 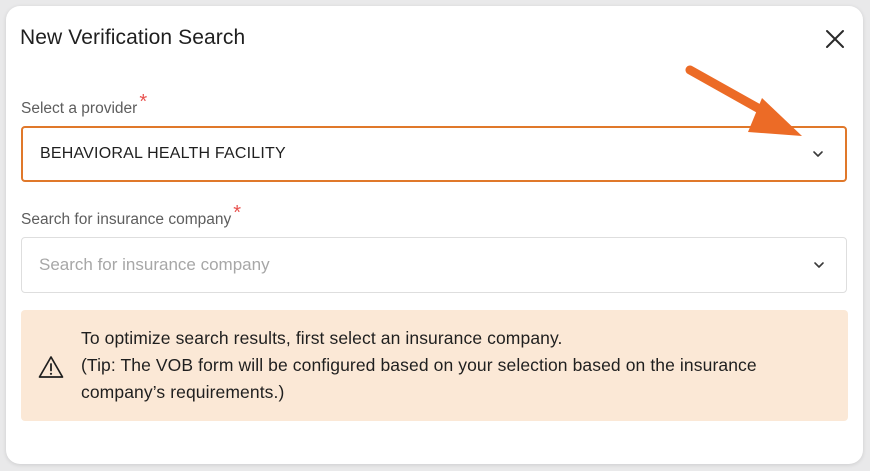 I want to click on insurance-label: Search for insurance company *, so click(x=131, y=216).